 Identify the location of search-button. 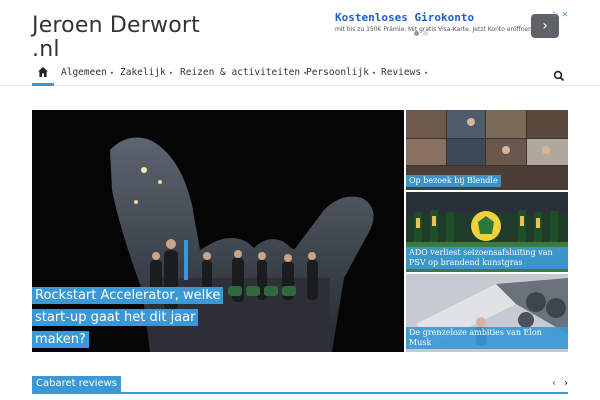
(559, 74).